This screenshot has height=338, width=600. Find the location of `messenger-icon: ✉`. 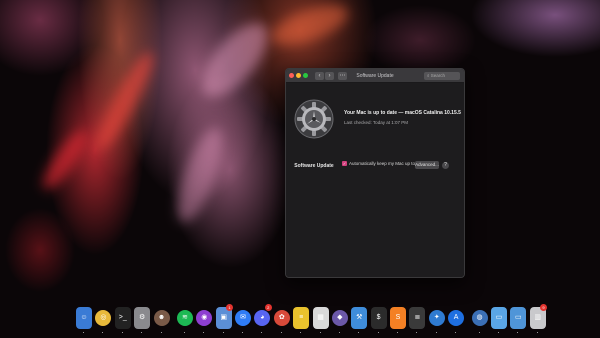

messenger-icon: ✉ is located at coordinates (243, 318).